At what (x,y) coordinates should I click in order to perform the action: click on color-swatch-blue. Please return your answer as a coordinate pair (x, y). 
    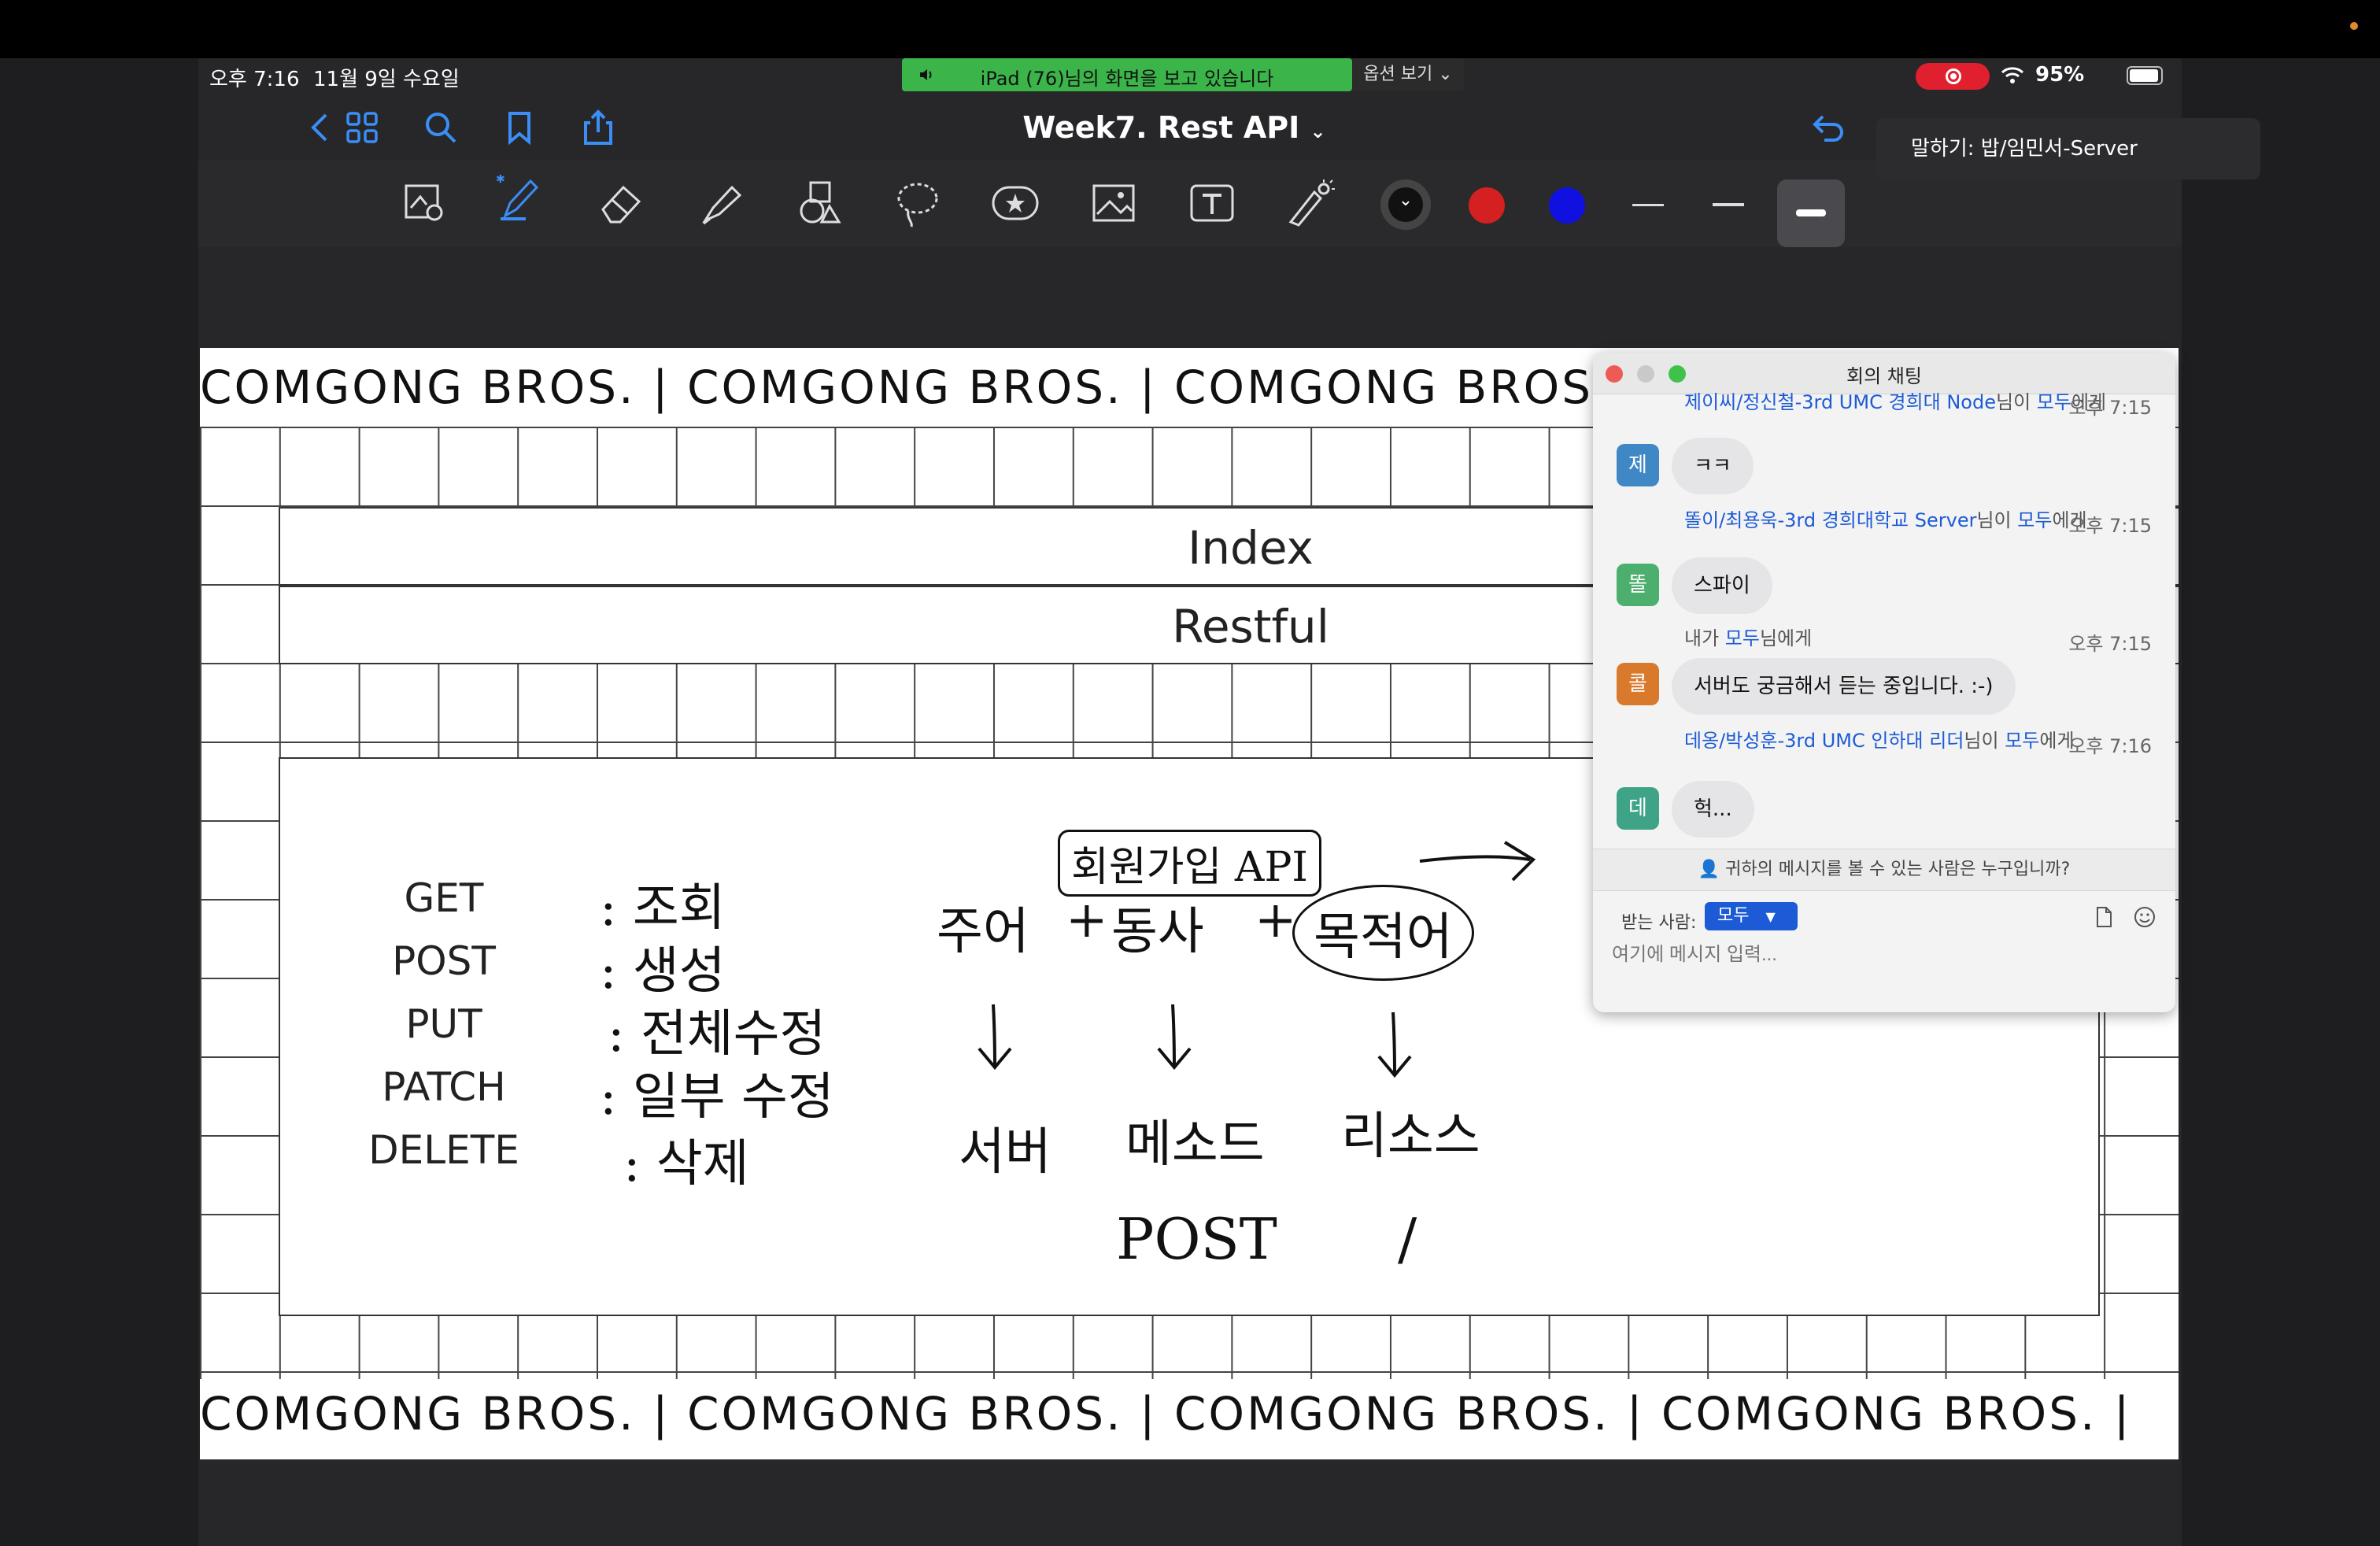
    Looking at the image, I should click on (1567, 205).